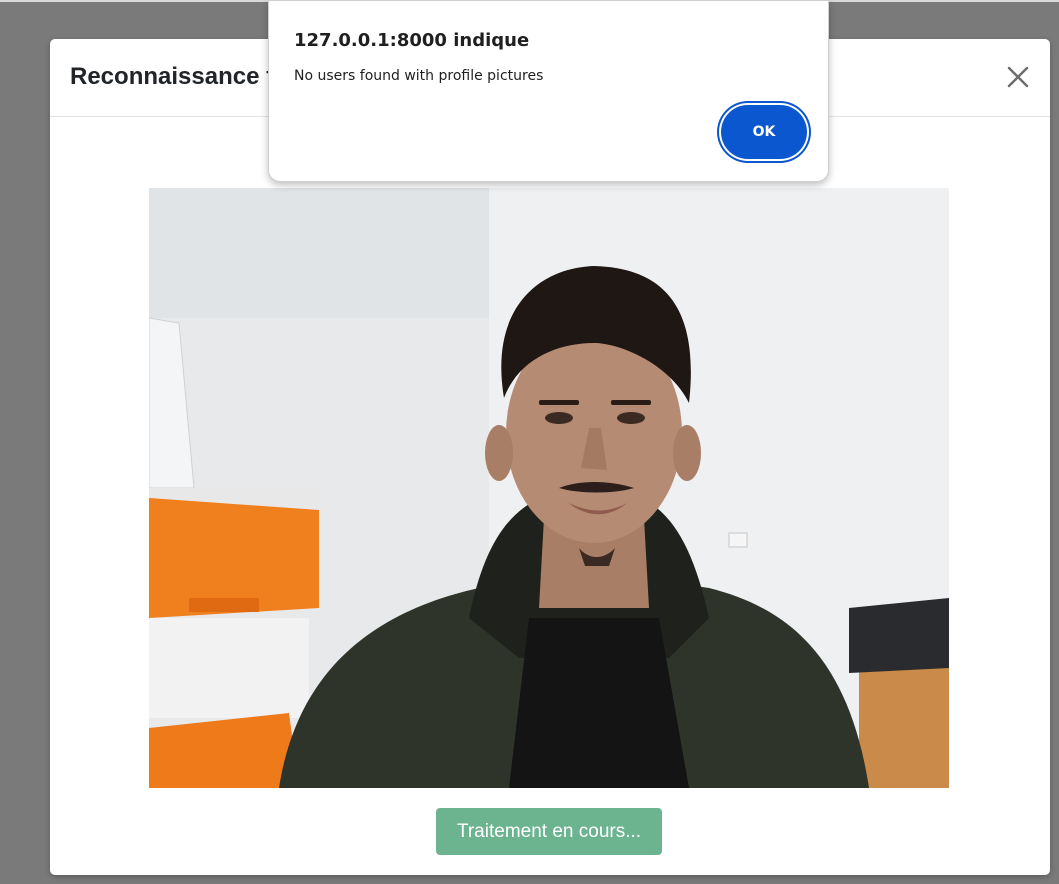 The height and width of the screenshot is (884, 1059). I want to click on ok-button: OK, so click(764, 132).